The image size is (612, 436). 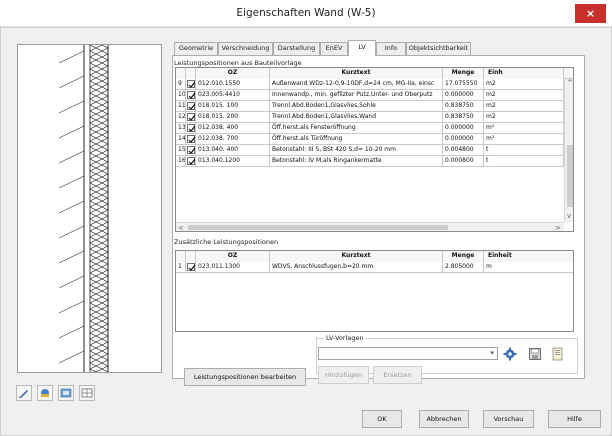 What do you see at coordinates (356, 139) in the screenshot?
I see `row-kurztext: Öff.herst.als Türöffnung` at bounding box center [356, 139].